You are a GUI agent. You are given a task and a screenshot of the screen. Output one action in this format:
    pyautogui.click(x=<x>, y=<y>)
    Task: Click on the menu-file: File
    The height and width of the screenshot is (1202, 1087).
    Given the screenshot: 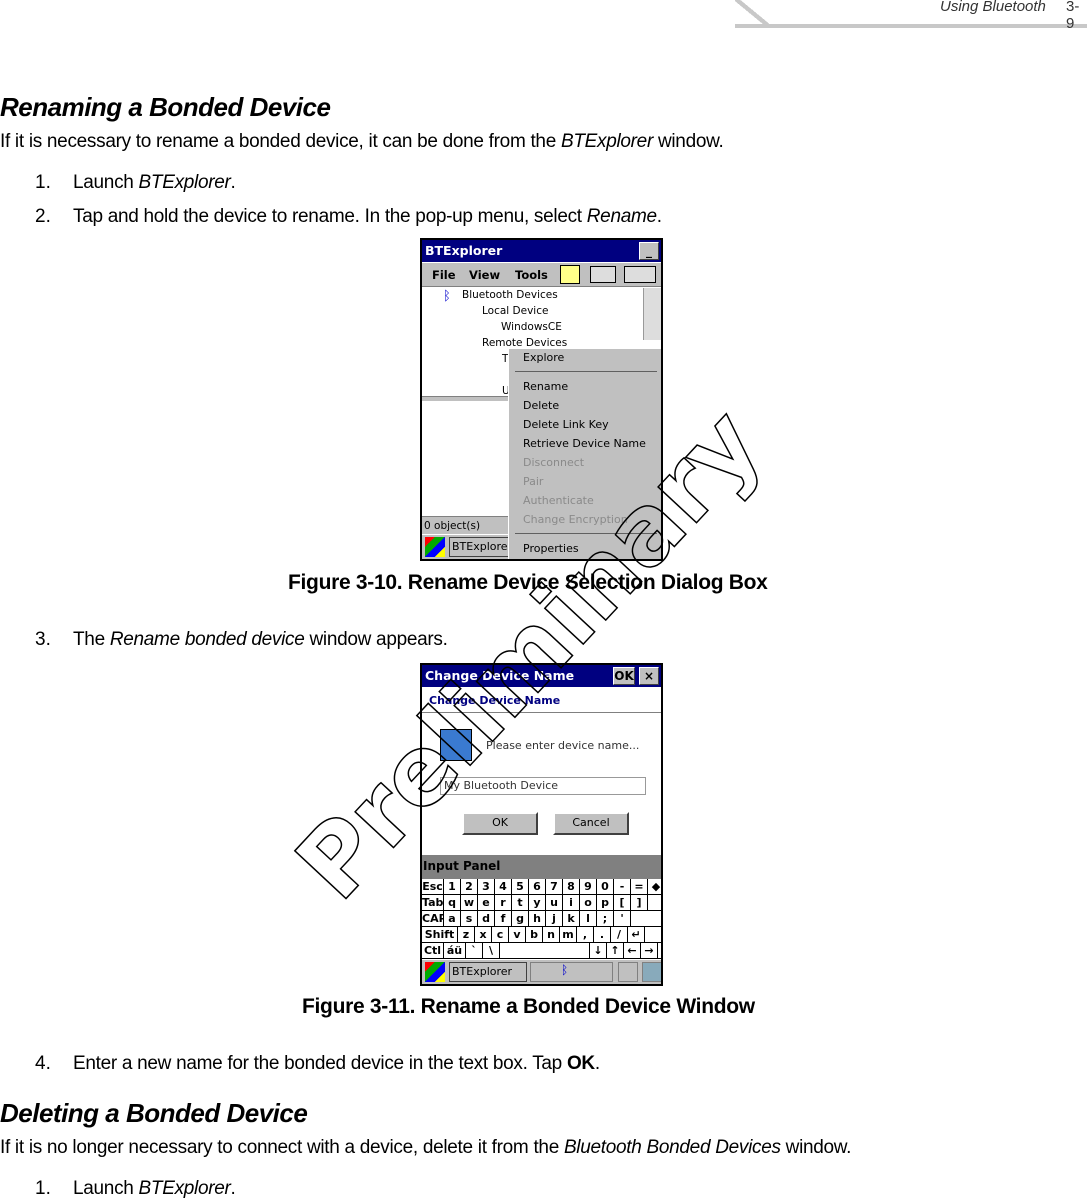 What is the action you would take?
    pyautogui.click(x=444, y=275)
    